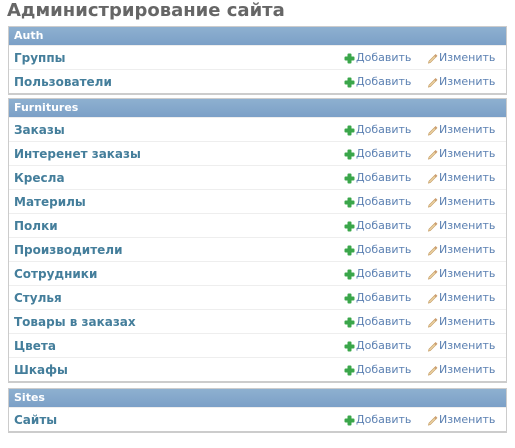 The image size is (515, 448). Describe the element at coordinates (257, 249) in the screenshot. I see `table-row: Производители Добавить Изменить` at that location.